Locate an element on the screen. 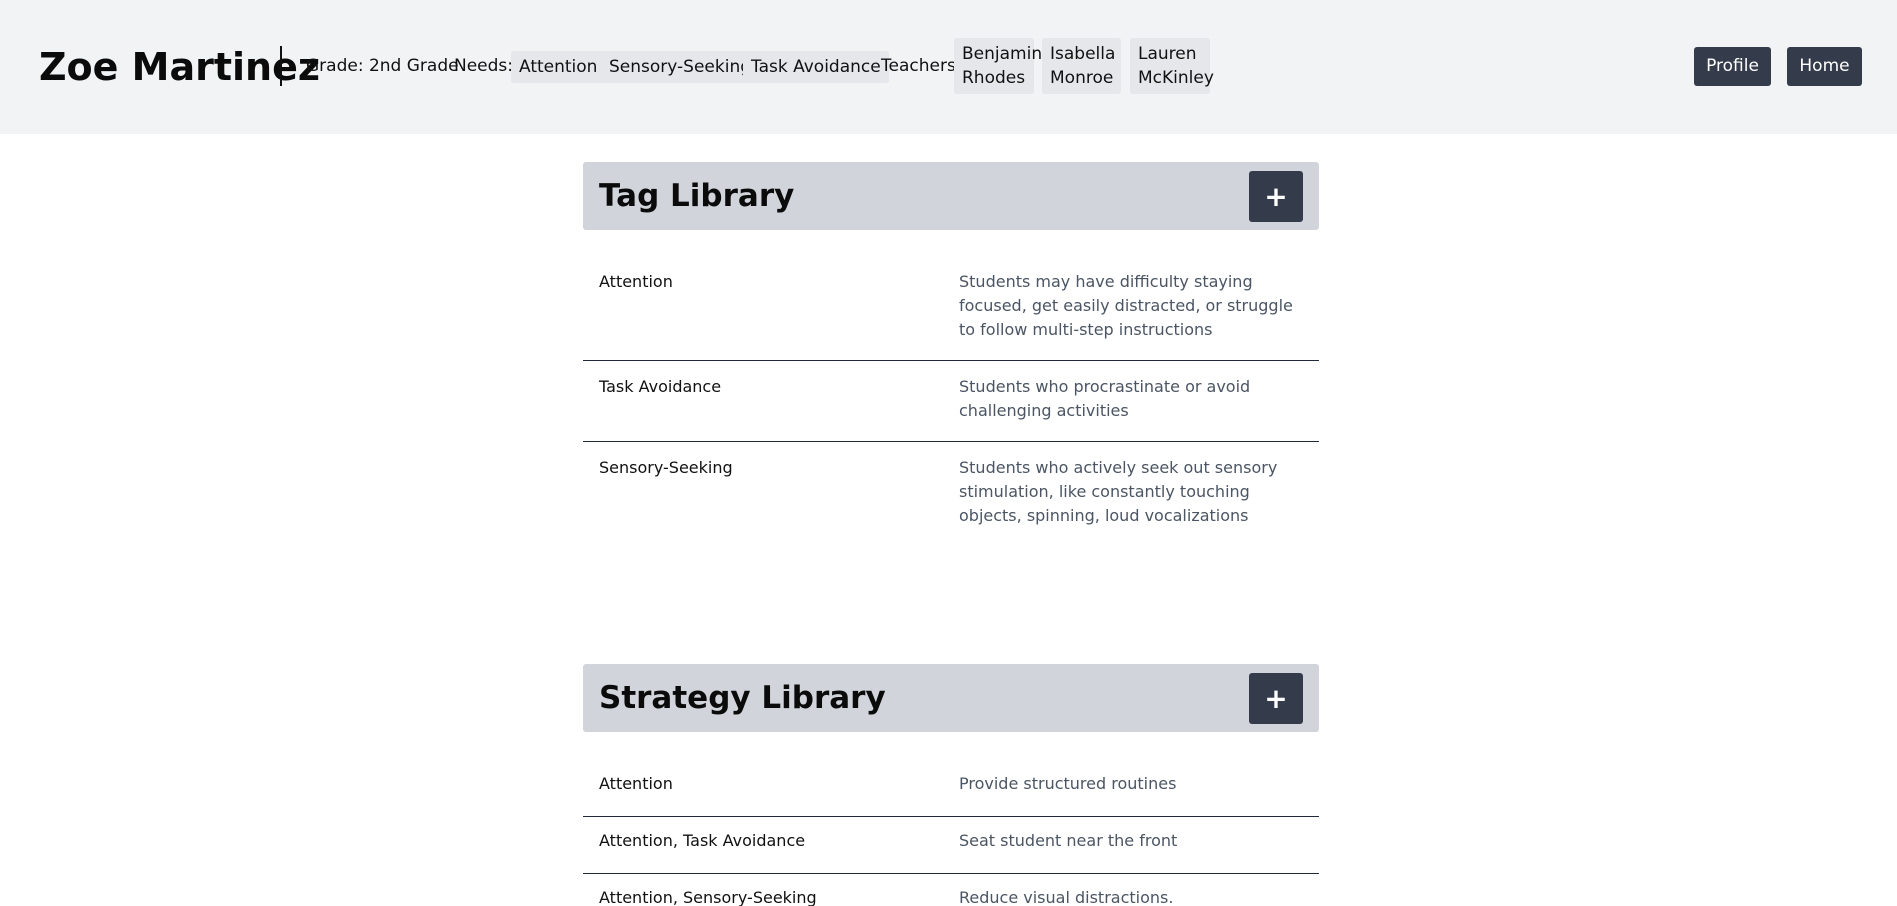 This screenshot has height=906, width=1897. strategy-tags: Attention is located at coordinates (636, 783).